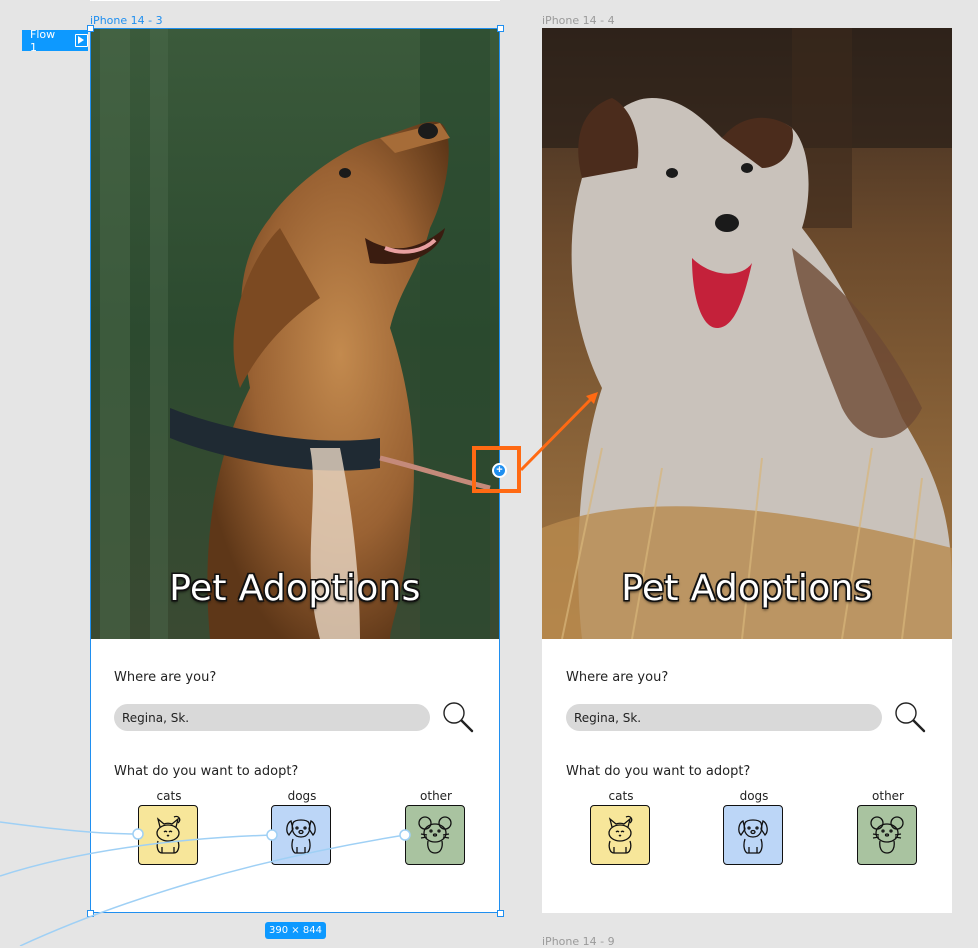 The image size is (978, 948). What do you see at coordinates (81, 40) in the screenshot?
I see `play-icon` at bounding box center [81, 40].